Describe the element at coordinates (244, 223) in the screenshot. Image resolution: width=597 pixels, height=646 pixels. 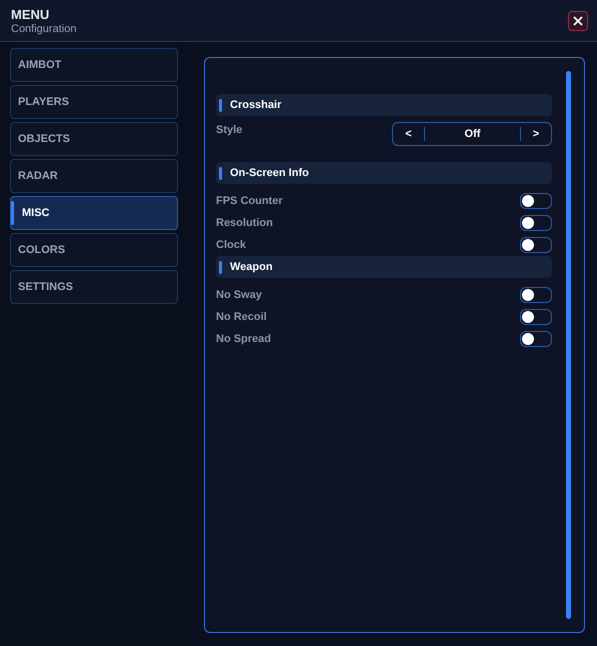
I see `setting-label: Resolution` at that location.